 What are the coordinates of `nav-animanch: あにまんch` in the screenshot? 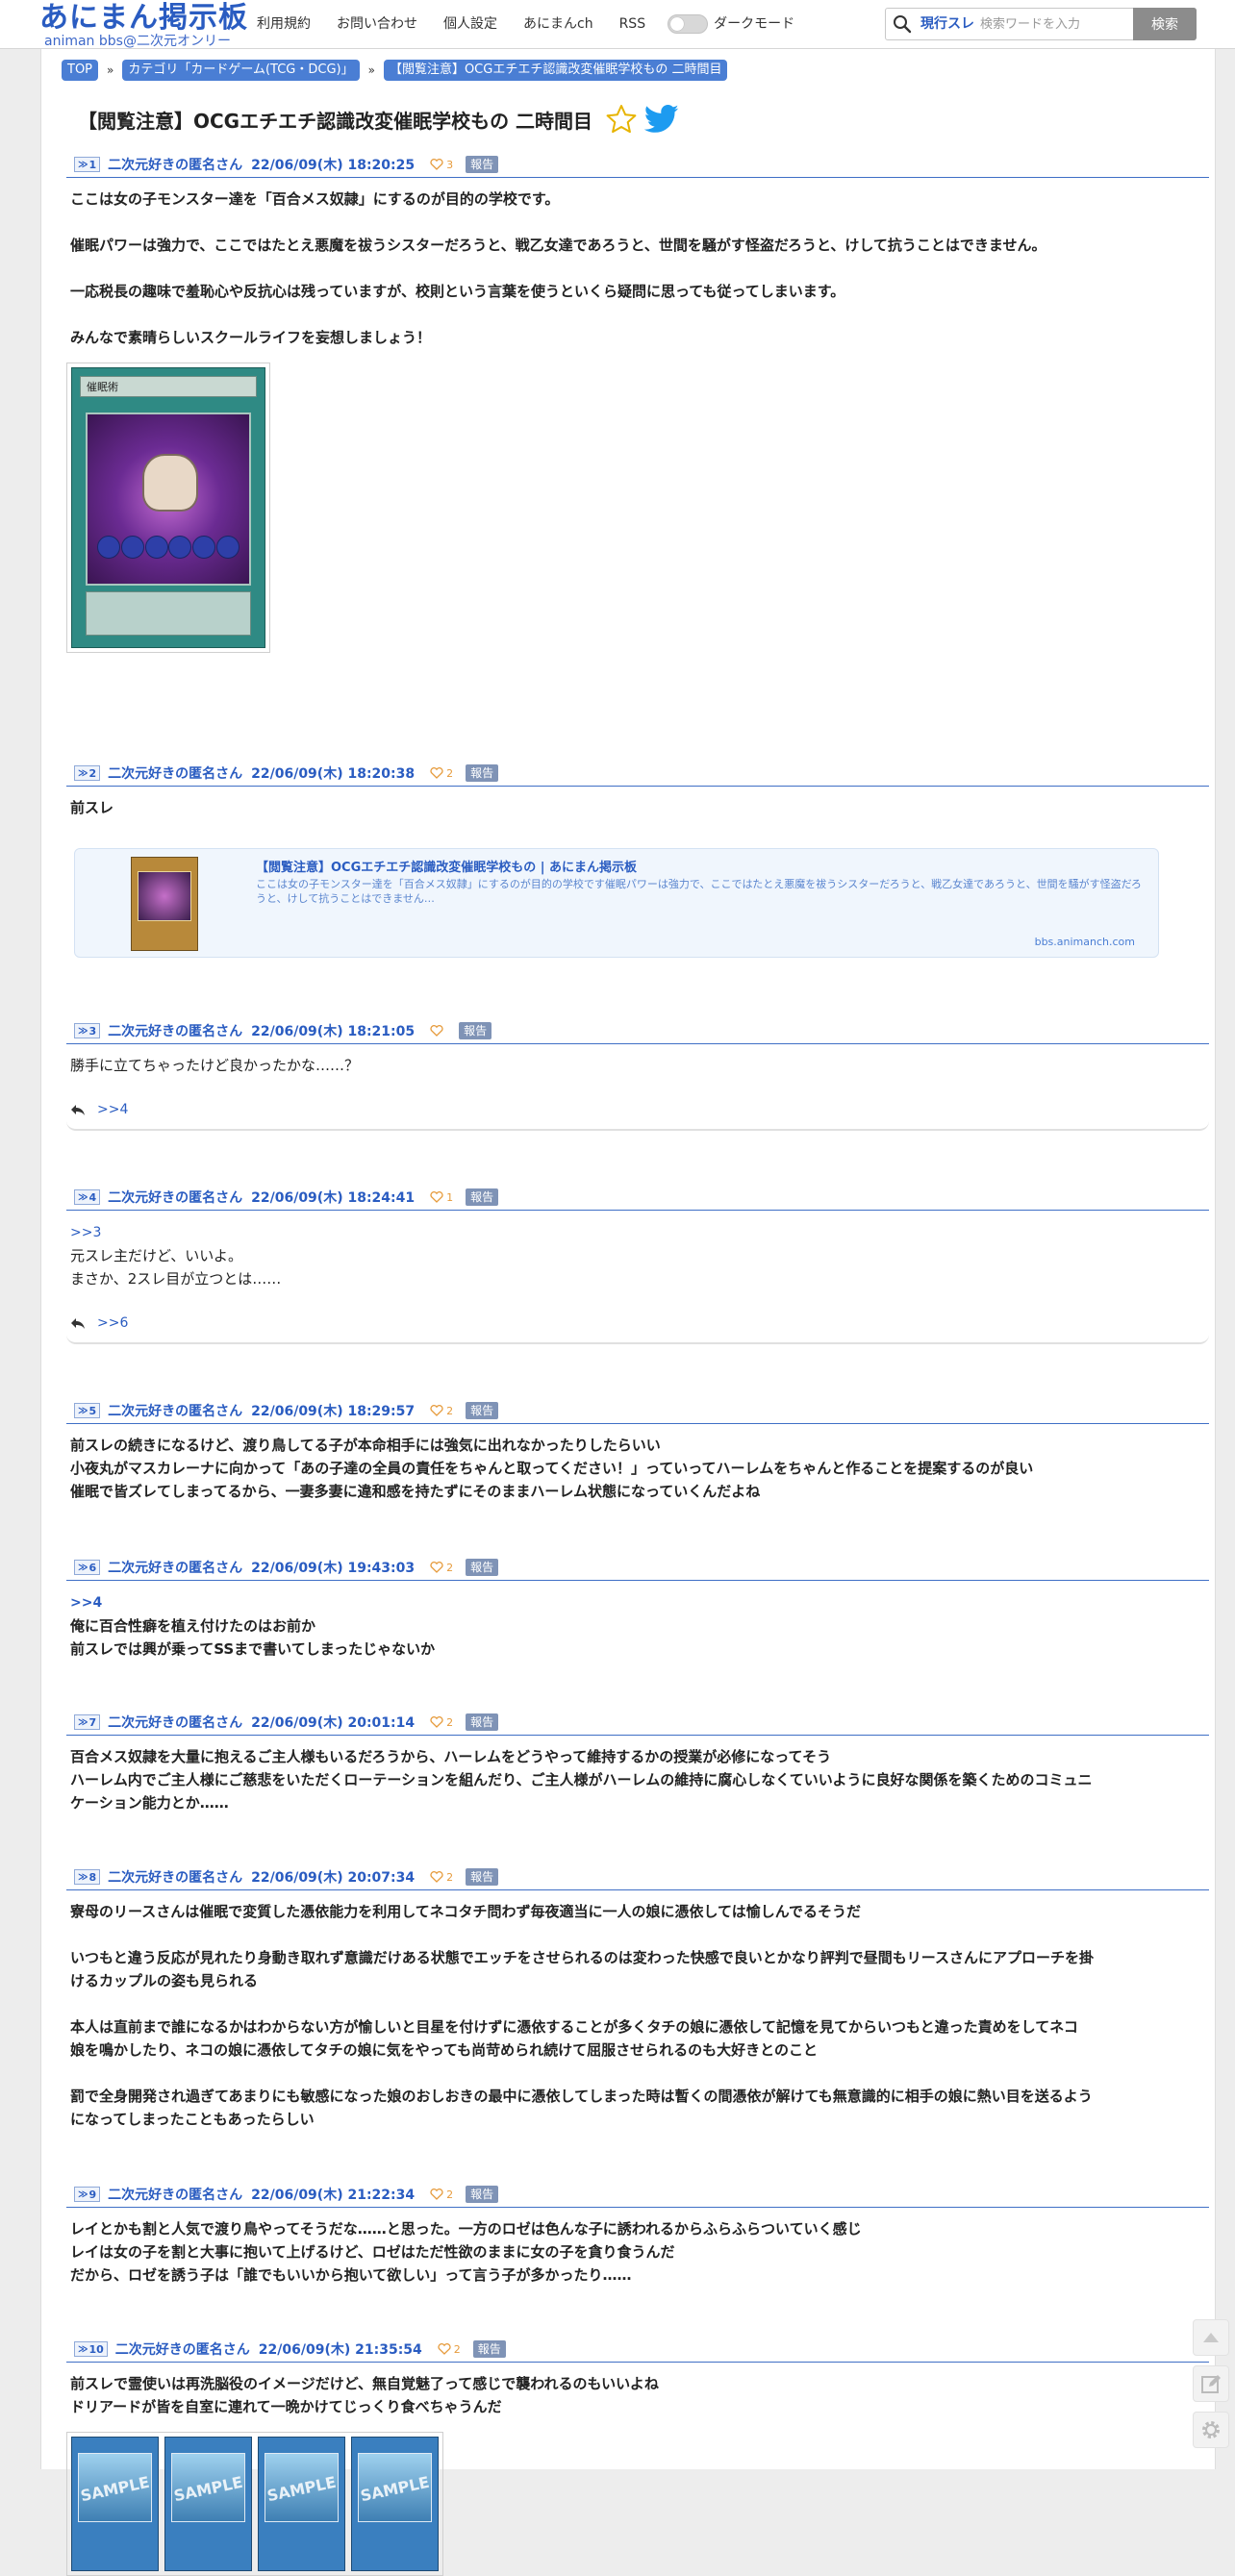 It's located at (558, 24).